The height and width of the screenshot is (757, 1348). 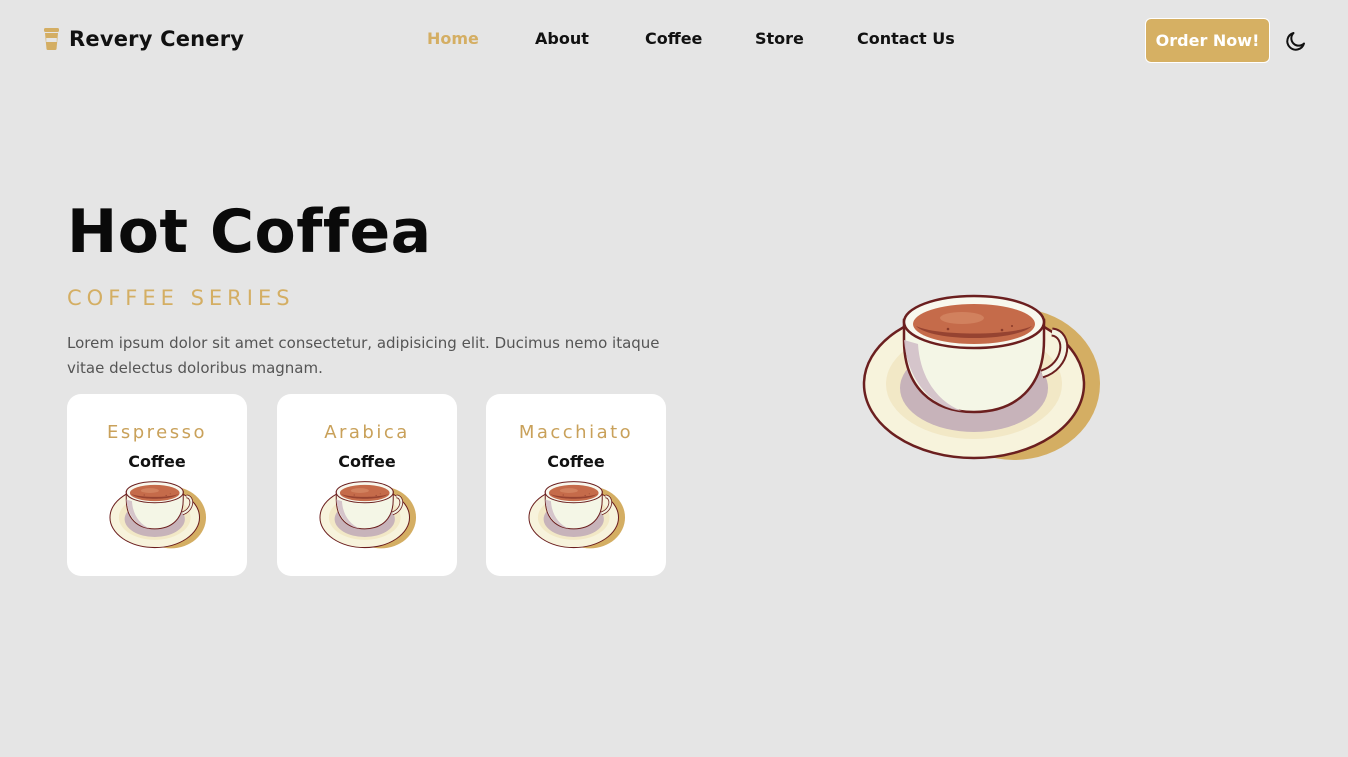 I want to click on nav-item-home: Home, so click(x=453, y=38).